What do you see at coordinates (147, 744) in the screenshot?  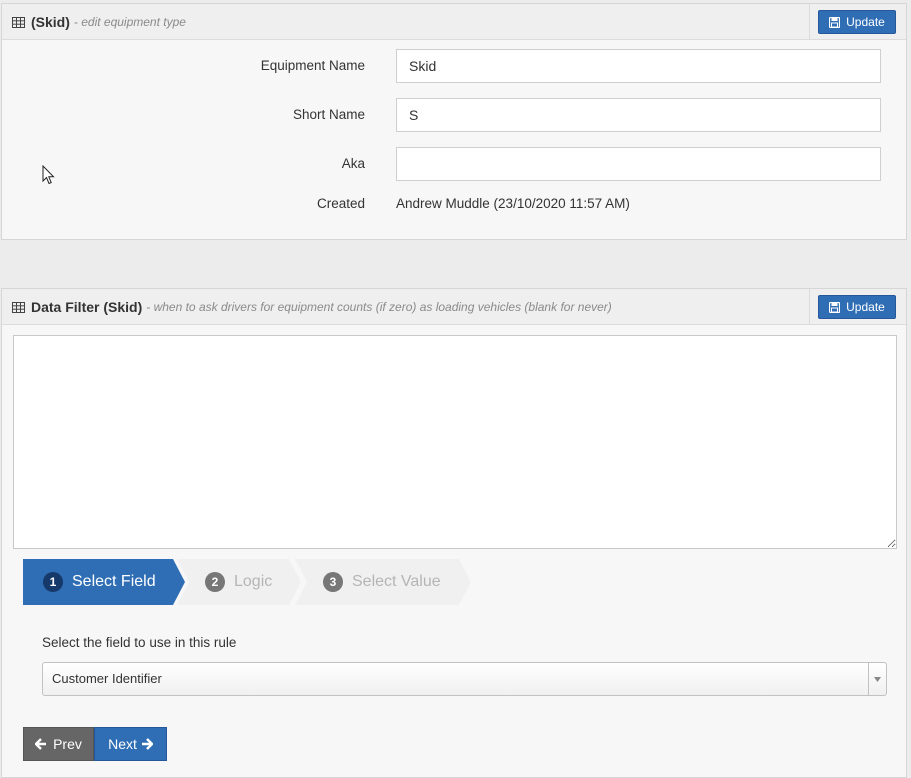 I see `arrow-right-icon` at bounding box center [147, 744].